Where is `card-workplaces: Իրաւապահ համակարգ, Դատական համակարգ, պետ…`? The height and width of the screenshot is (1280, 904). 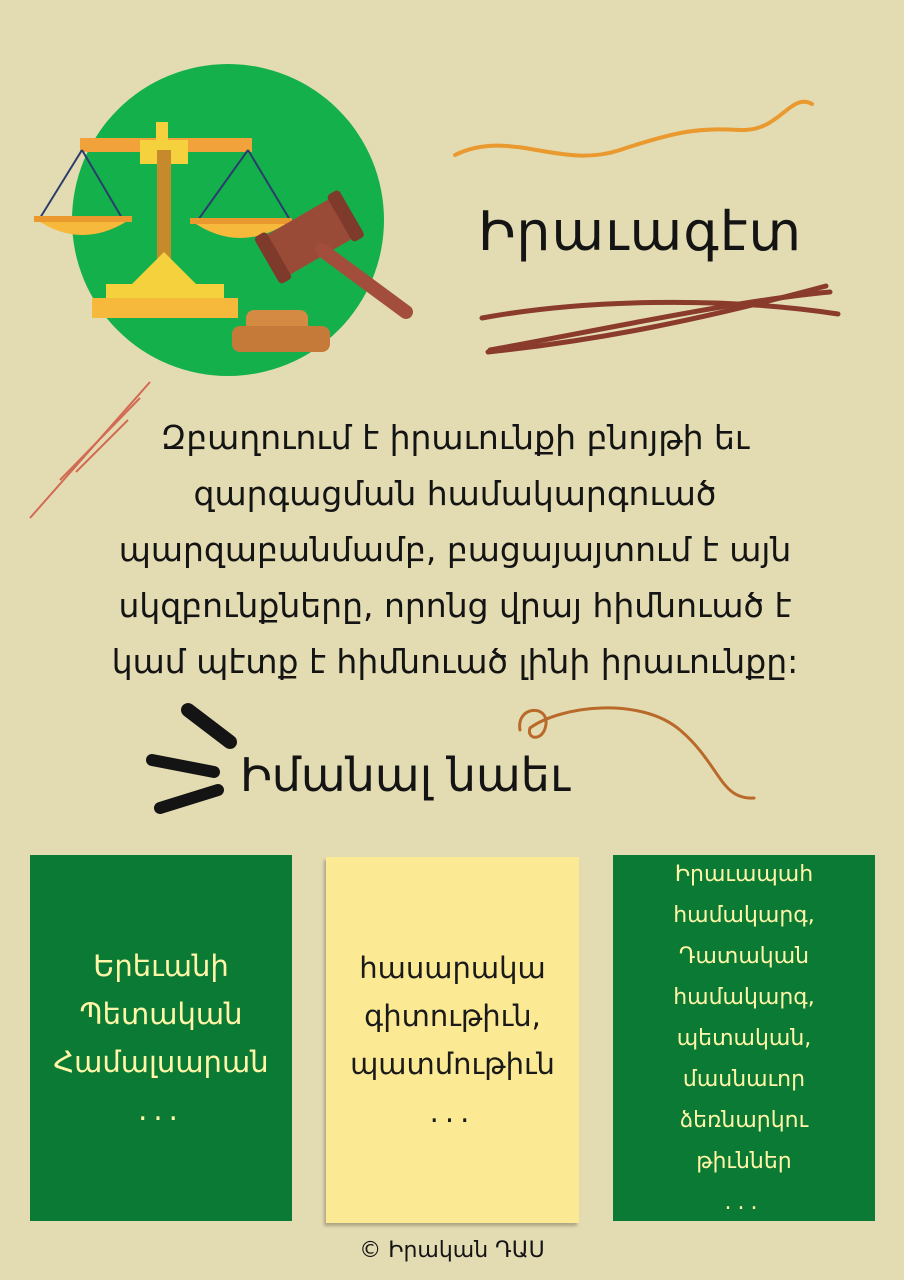
card-workplaces: Իրաւապահ համակարգ, Դատական համակարգ, պետ… is located at coordinates (744, 1038).